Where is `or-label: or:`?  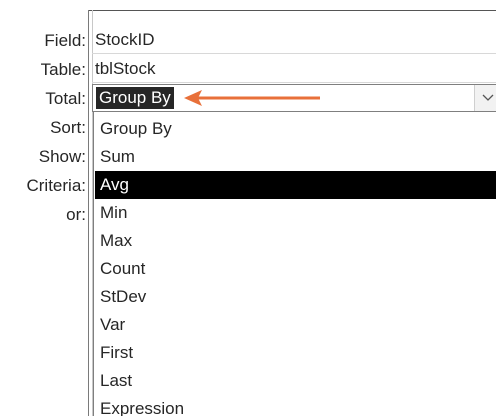 or-label: or: is located at coordinates (76, 214).